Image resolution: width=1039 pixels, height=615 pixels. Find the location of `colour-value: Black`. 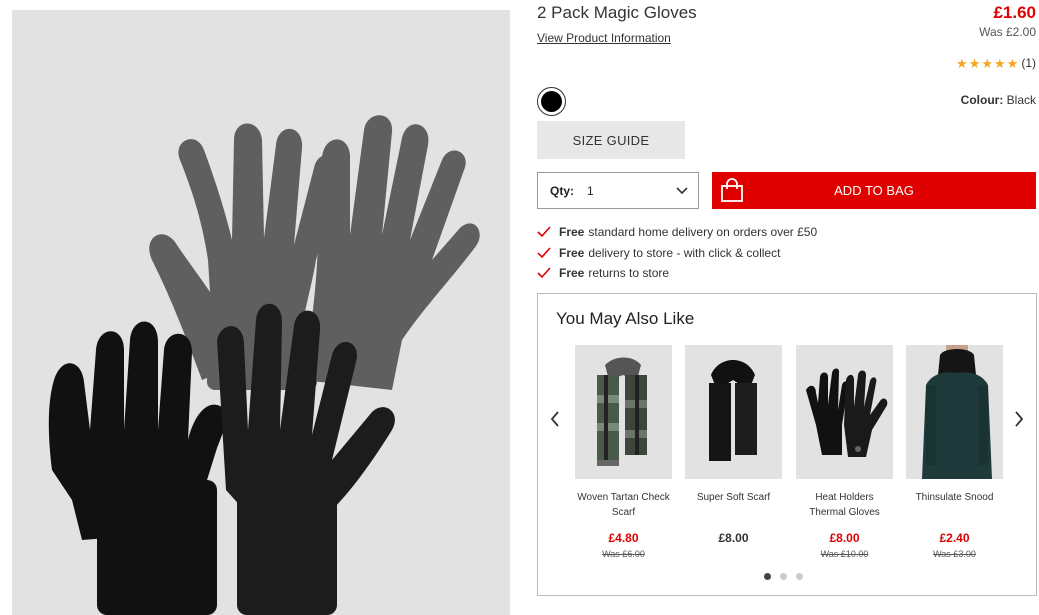

colour-value: Black is located at coordinates (1021, 100).